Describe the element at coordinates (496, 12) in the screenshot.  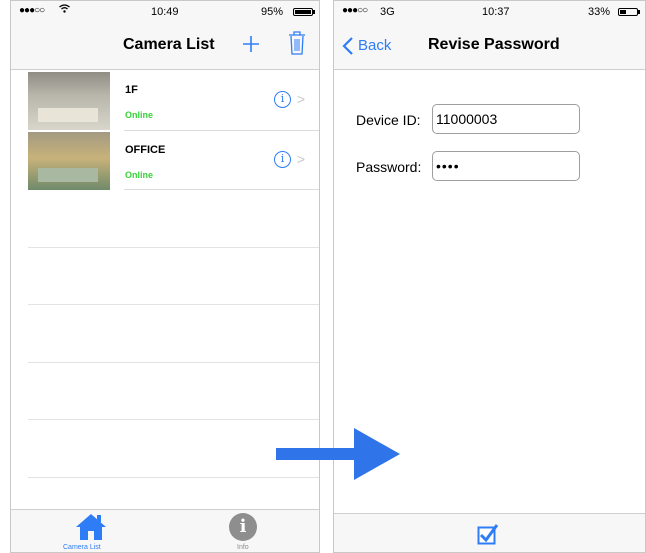
I see `status-time: 10:37` at that location.